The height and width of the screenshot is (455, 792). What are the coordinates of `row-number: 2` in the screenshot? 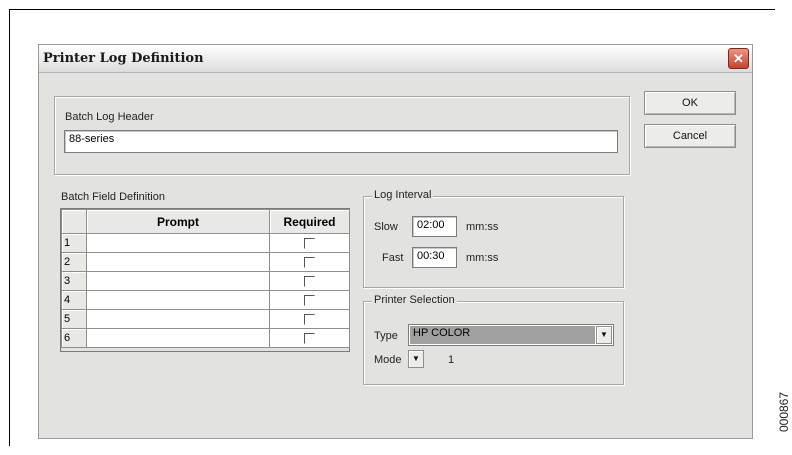 It's located at (74, 262).